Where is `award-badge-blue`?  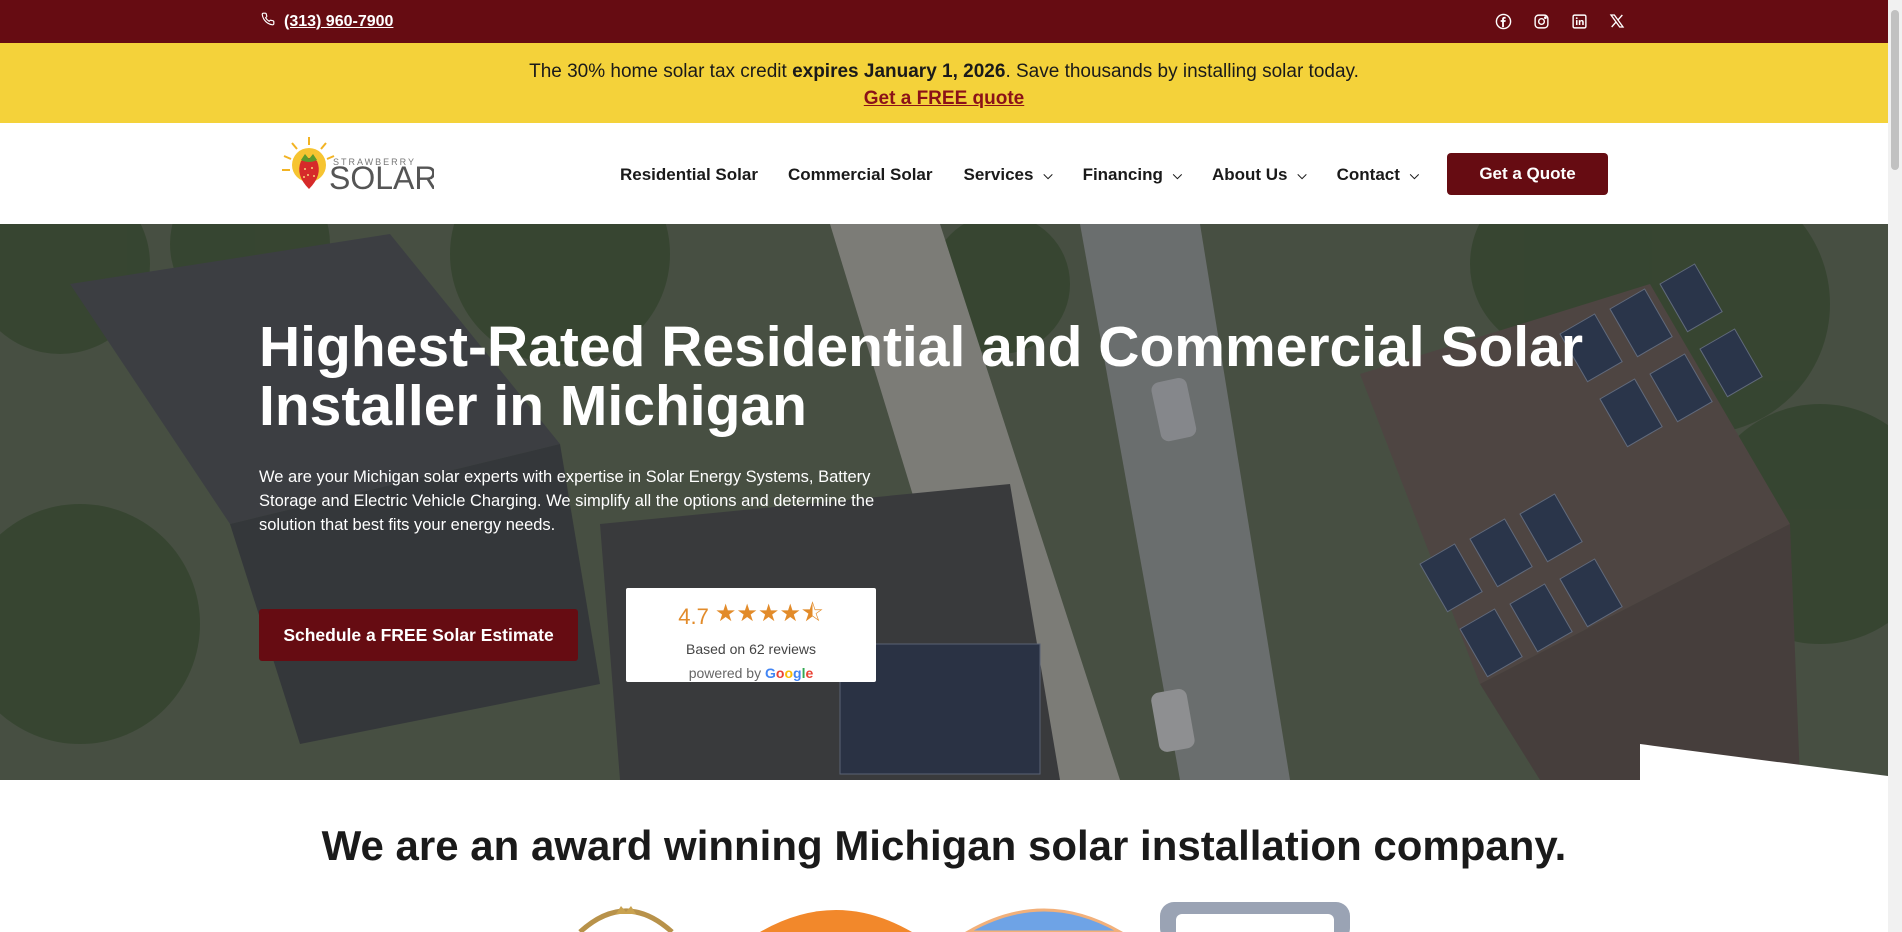 award-badge-blue is located at coordinates (1044, 920).